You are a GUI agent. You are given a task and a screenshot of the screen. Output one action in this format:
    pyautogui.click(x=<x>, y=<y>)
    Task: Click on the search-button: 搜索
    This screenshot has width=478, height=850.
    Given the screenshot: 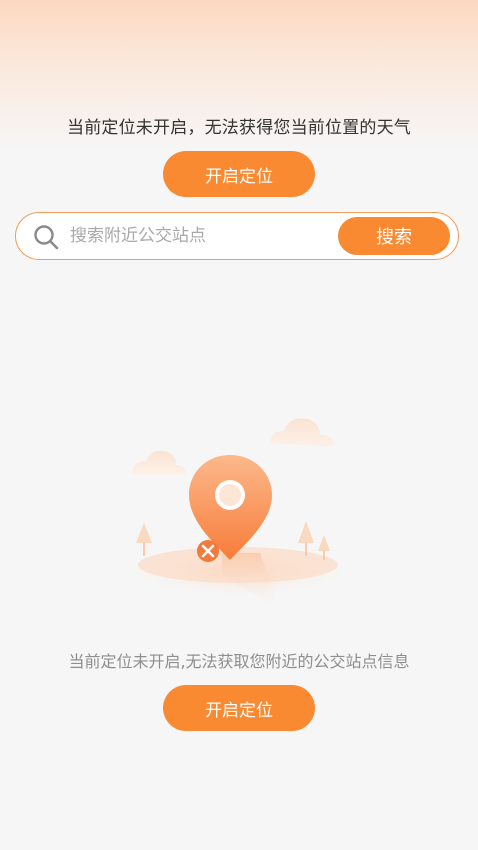 What is the action you would take?
    pyautogui.click(x=394, y=236)
    